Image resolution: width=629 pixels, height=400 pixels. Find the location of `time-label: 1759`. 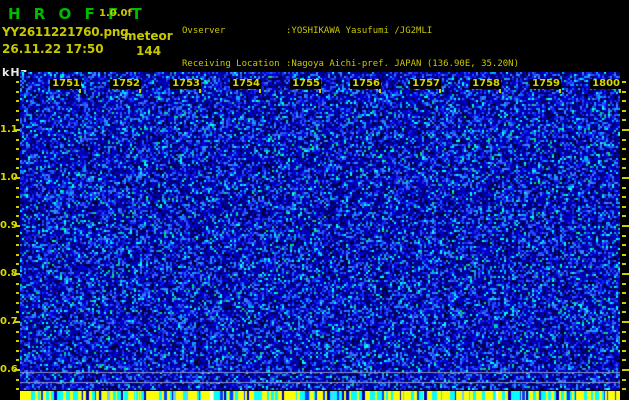

time-label: 1759 is located at coordinates (545, 84).